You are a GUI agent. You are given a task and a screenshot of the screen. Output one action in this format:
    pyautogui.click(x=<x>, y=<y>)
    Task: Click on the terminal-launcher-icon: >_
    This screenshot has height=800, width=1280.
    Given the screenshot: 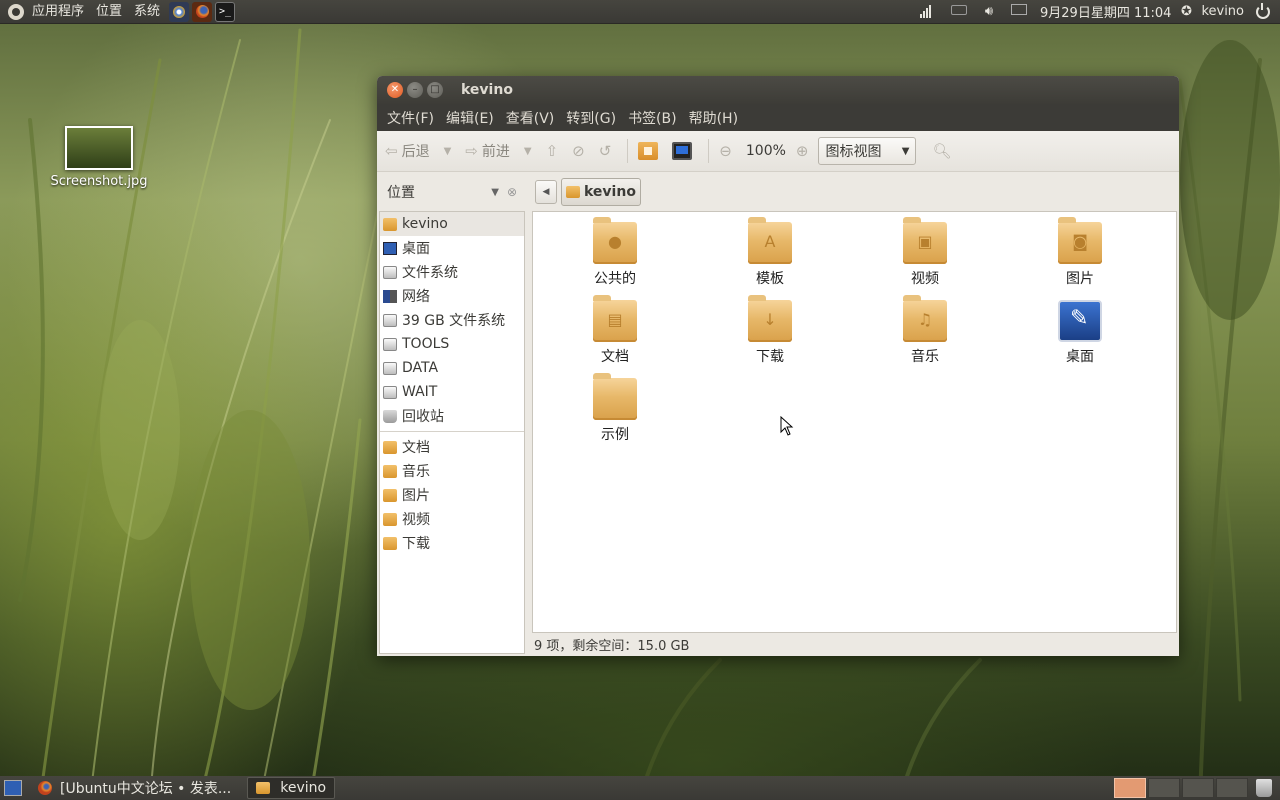 What is the action you would take?
    pyautogui.click(x=225, y=11)
    